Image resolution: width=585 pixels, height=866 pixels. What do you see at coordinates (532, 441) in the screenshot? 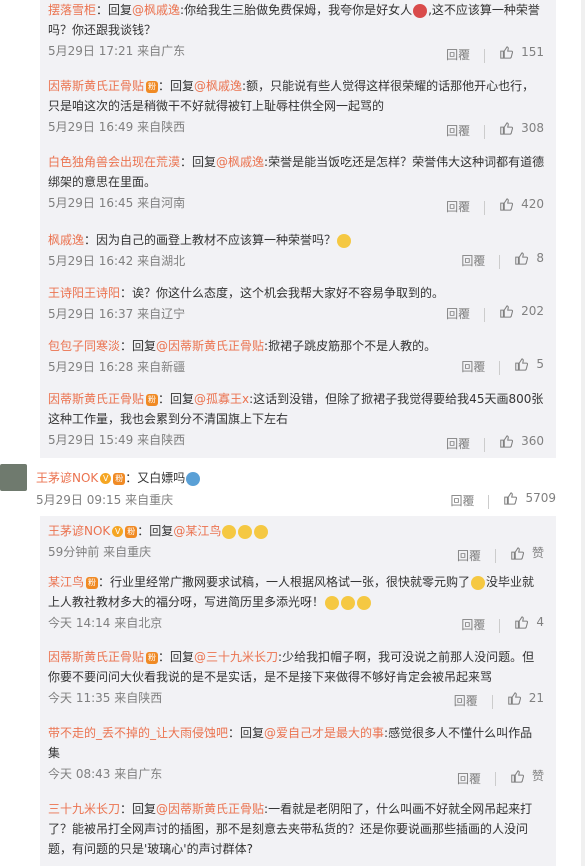
I see `like-count: 360` at bounding box center [532, 441].